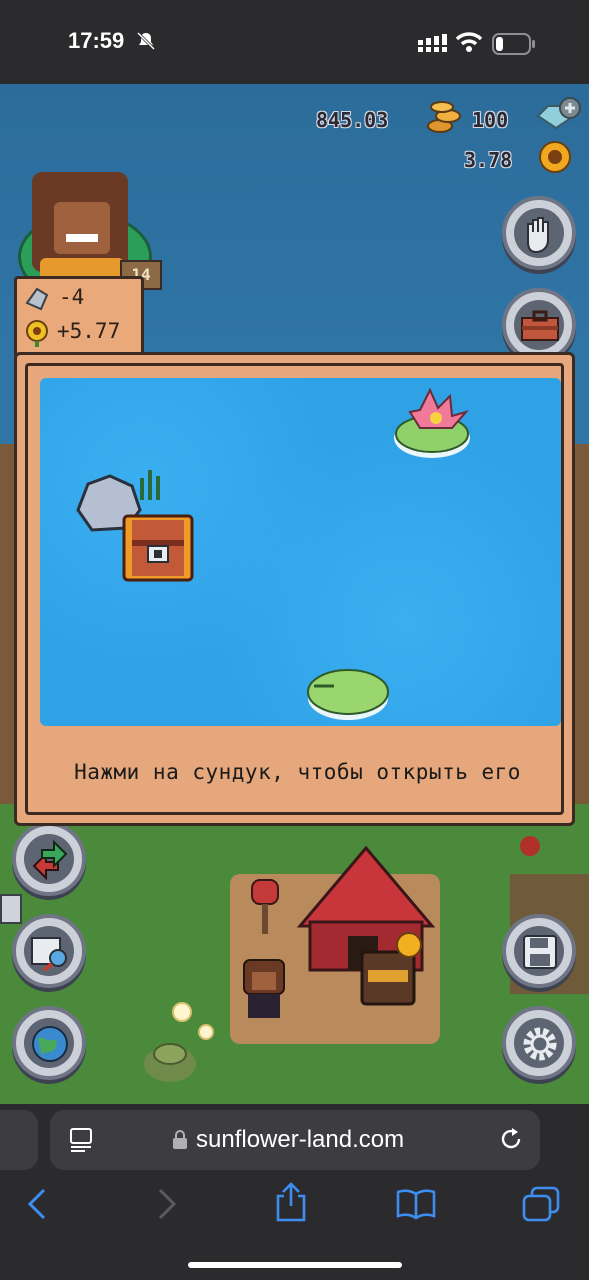  Describe the element at coordinates (166, 1204) in the screenshot. I see `forward-icon` at that location.